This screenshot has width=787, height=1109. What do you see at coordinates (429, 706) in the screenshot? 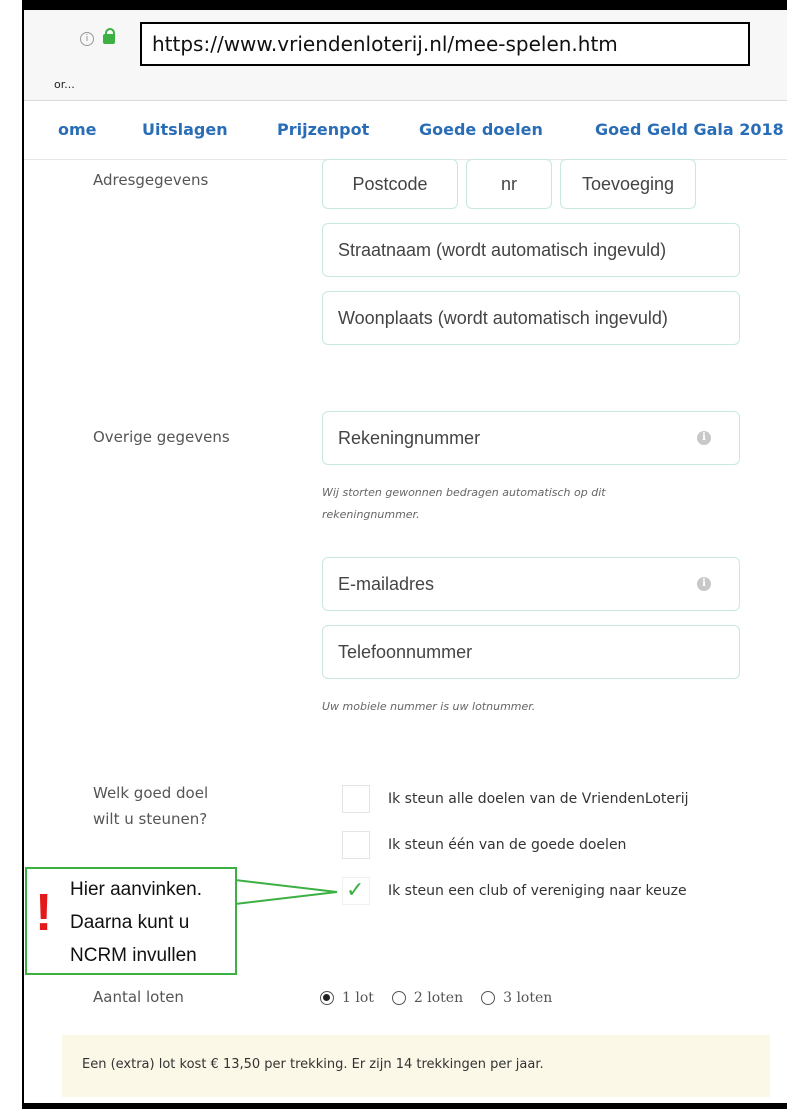
I see `phone-hint: Uw mobiele nummer is uw lotnummer.` at bounding box center [429, 706].